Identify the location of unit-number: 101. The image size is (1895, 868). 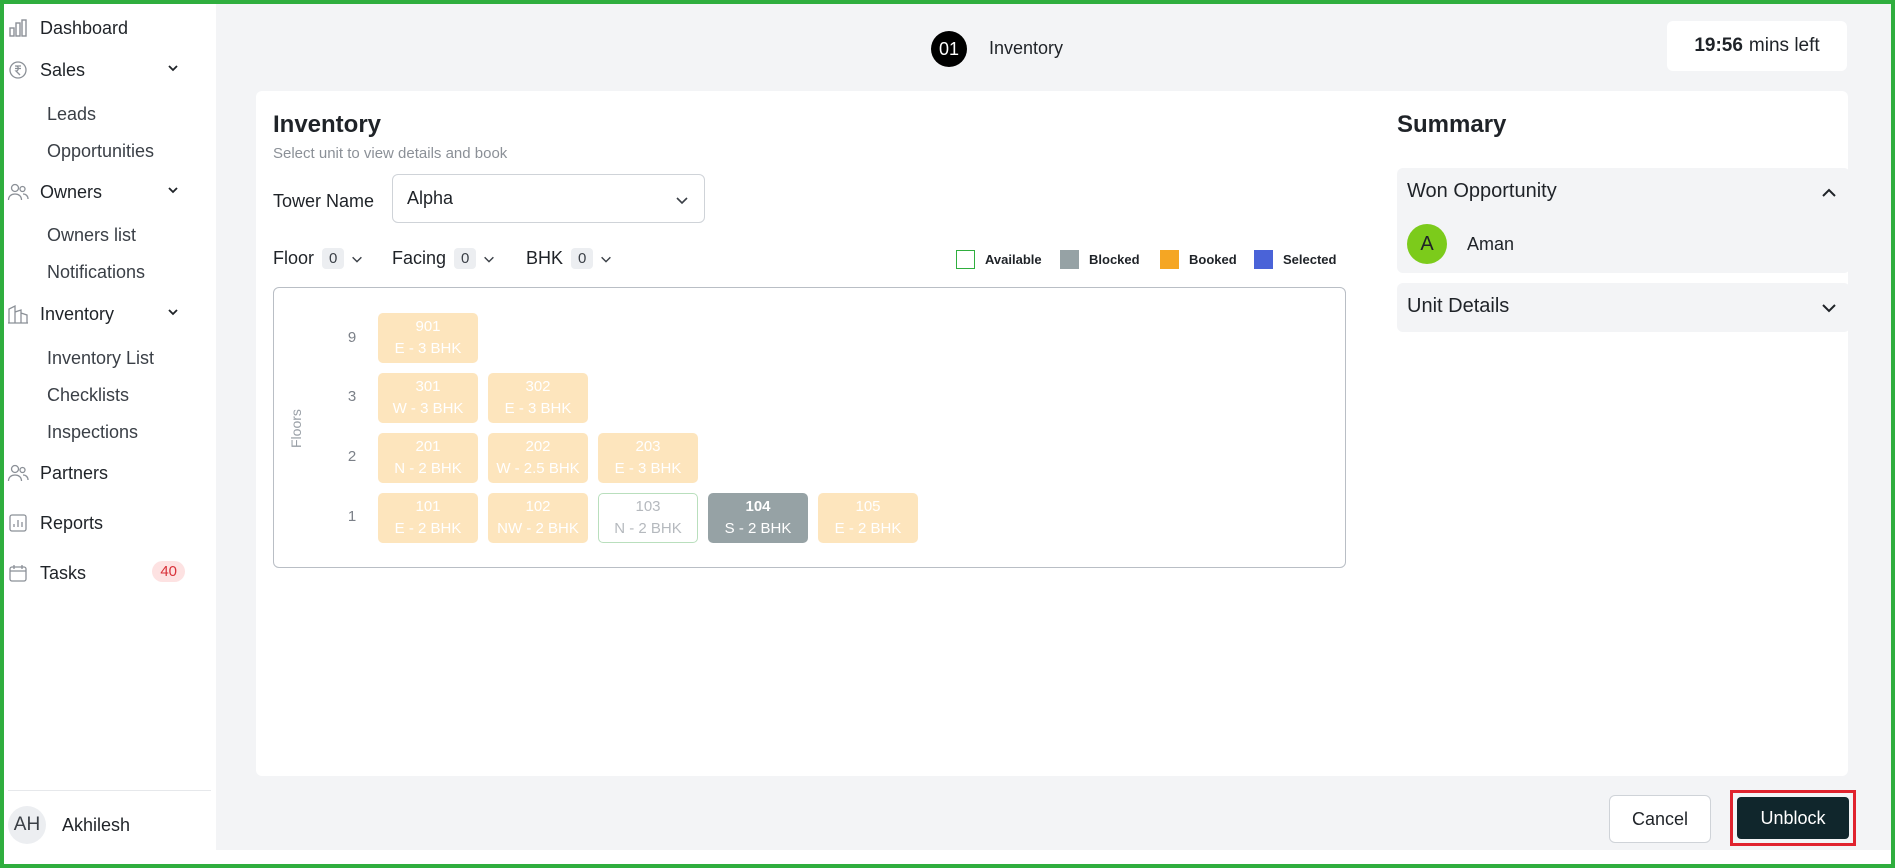
(428, 506).